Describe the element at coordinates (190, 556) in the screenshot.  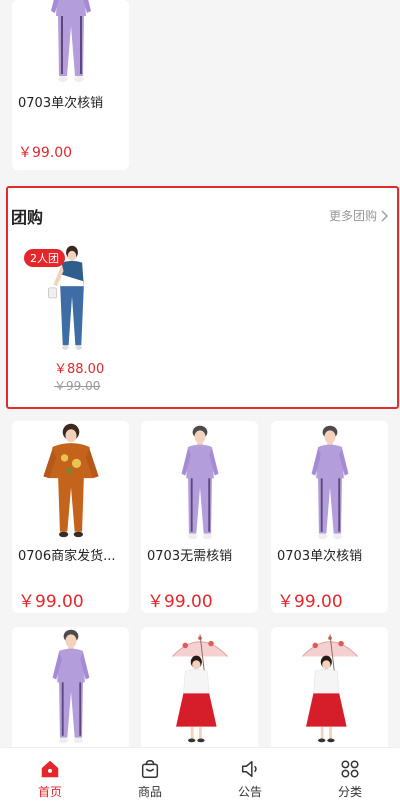
I see `product-name: 0703无需核销` at that location.